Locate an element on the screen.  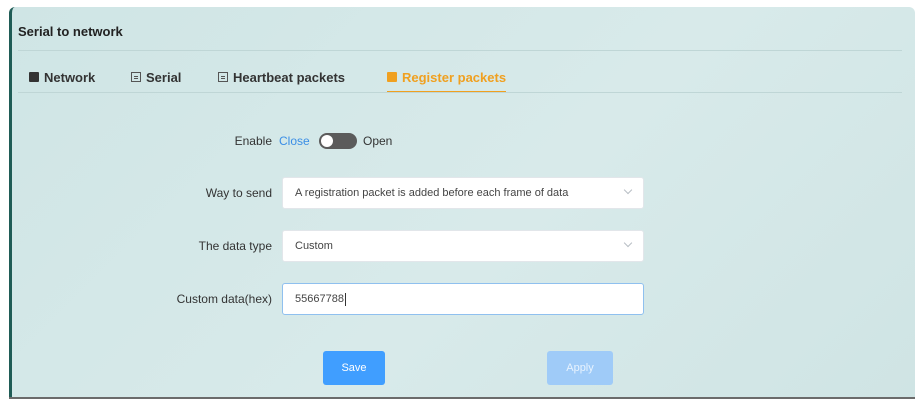
enable-on-text: Open is located at coordinates (378, 141).